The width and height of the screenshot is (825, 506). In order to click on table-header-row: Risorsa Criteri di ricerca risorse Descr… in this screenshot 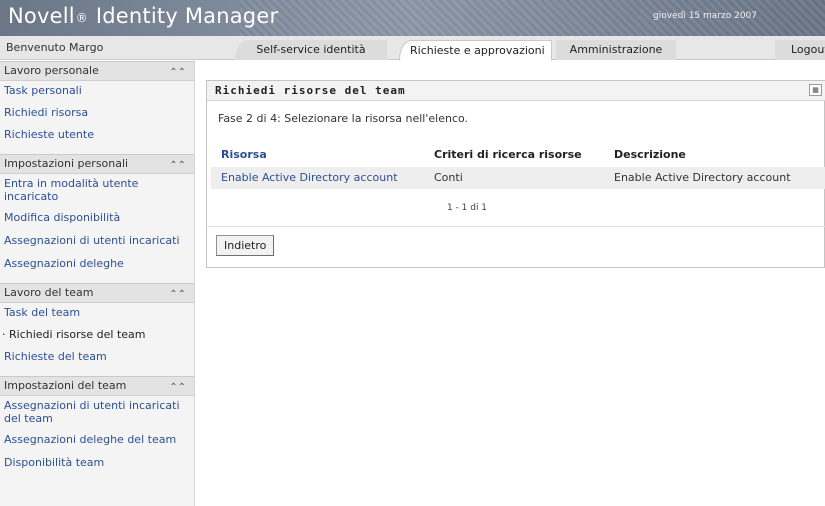, I will do `click(518, 155)`.